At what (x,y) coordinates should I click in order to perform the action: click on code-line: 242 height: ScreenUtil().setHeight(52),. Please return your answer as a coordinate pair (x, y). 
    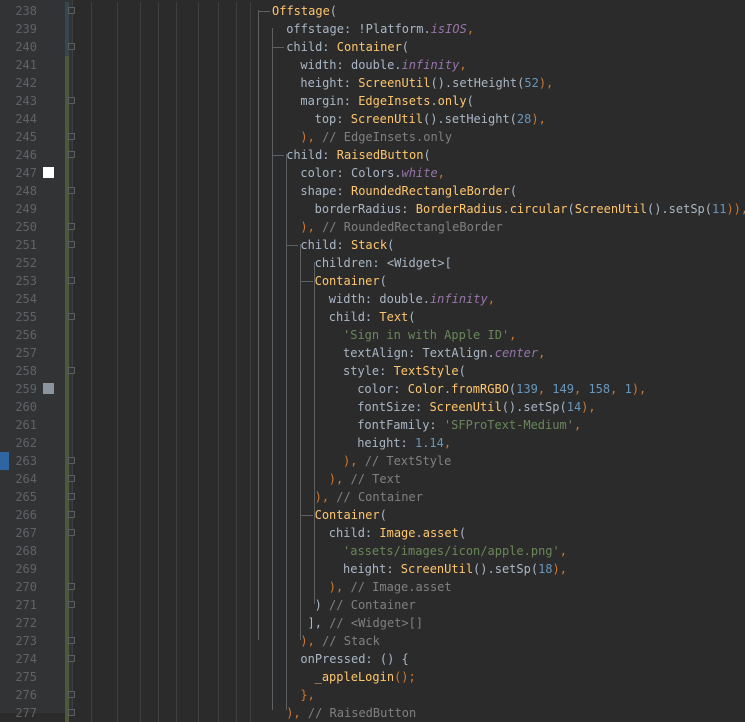
    Looking at the image, I should click on (372, 83).